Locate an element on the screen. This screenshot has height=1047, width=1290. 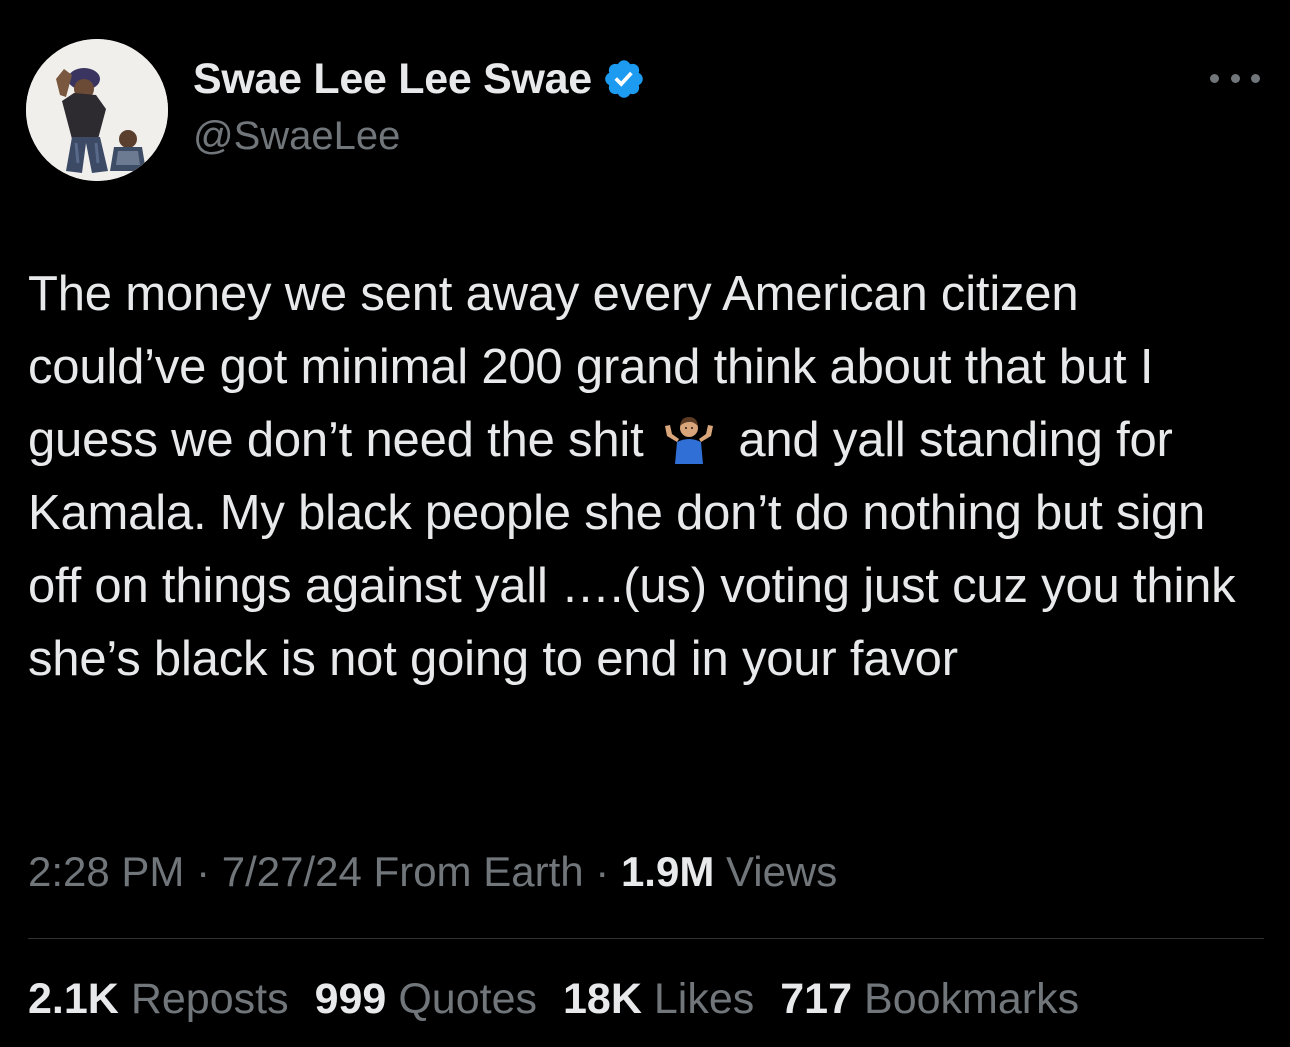
avatar-photo is located at coordinates (97, 110).